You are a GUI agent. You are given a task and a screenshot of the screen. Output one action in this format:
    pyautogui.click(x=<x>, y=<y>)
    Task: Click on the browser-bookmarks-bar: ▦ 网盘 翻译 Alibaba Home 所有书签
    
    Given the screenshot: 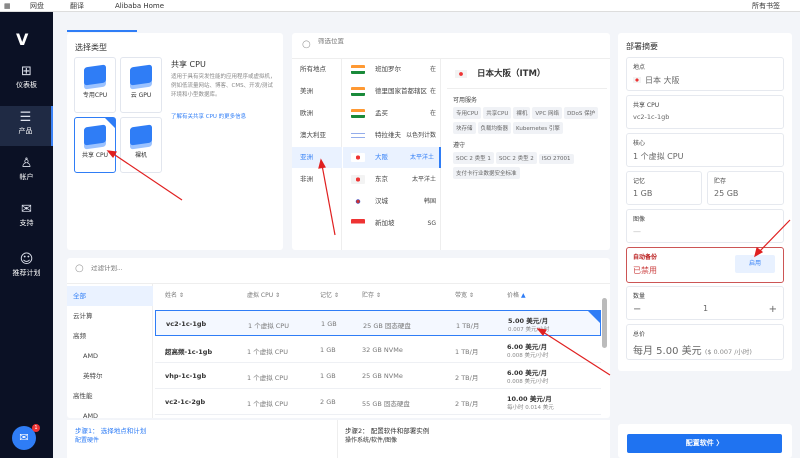 What is the action you would take?
    pyautogui.click(x=400, y=6)
    